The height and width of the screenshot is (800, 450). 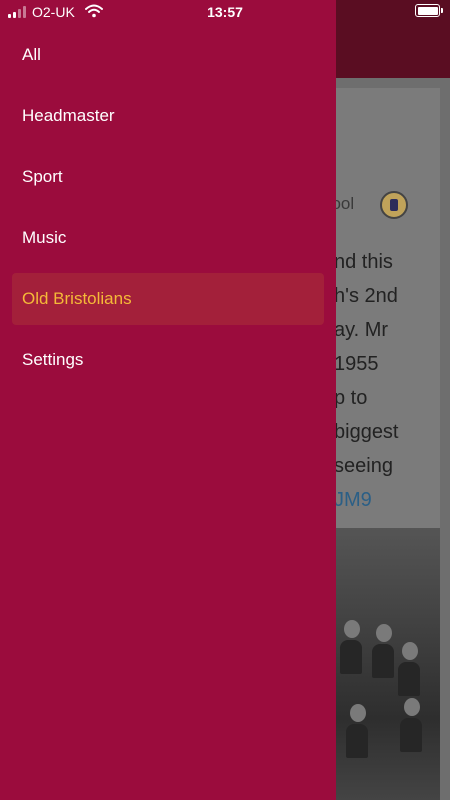 What do you see at coordinates (351, 398) in the screenshot?
I see `post-text-line: p to` at bounding box center [351, 398].